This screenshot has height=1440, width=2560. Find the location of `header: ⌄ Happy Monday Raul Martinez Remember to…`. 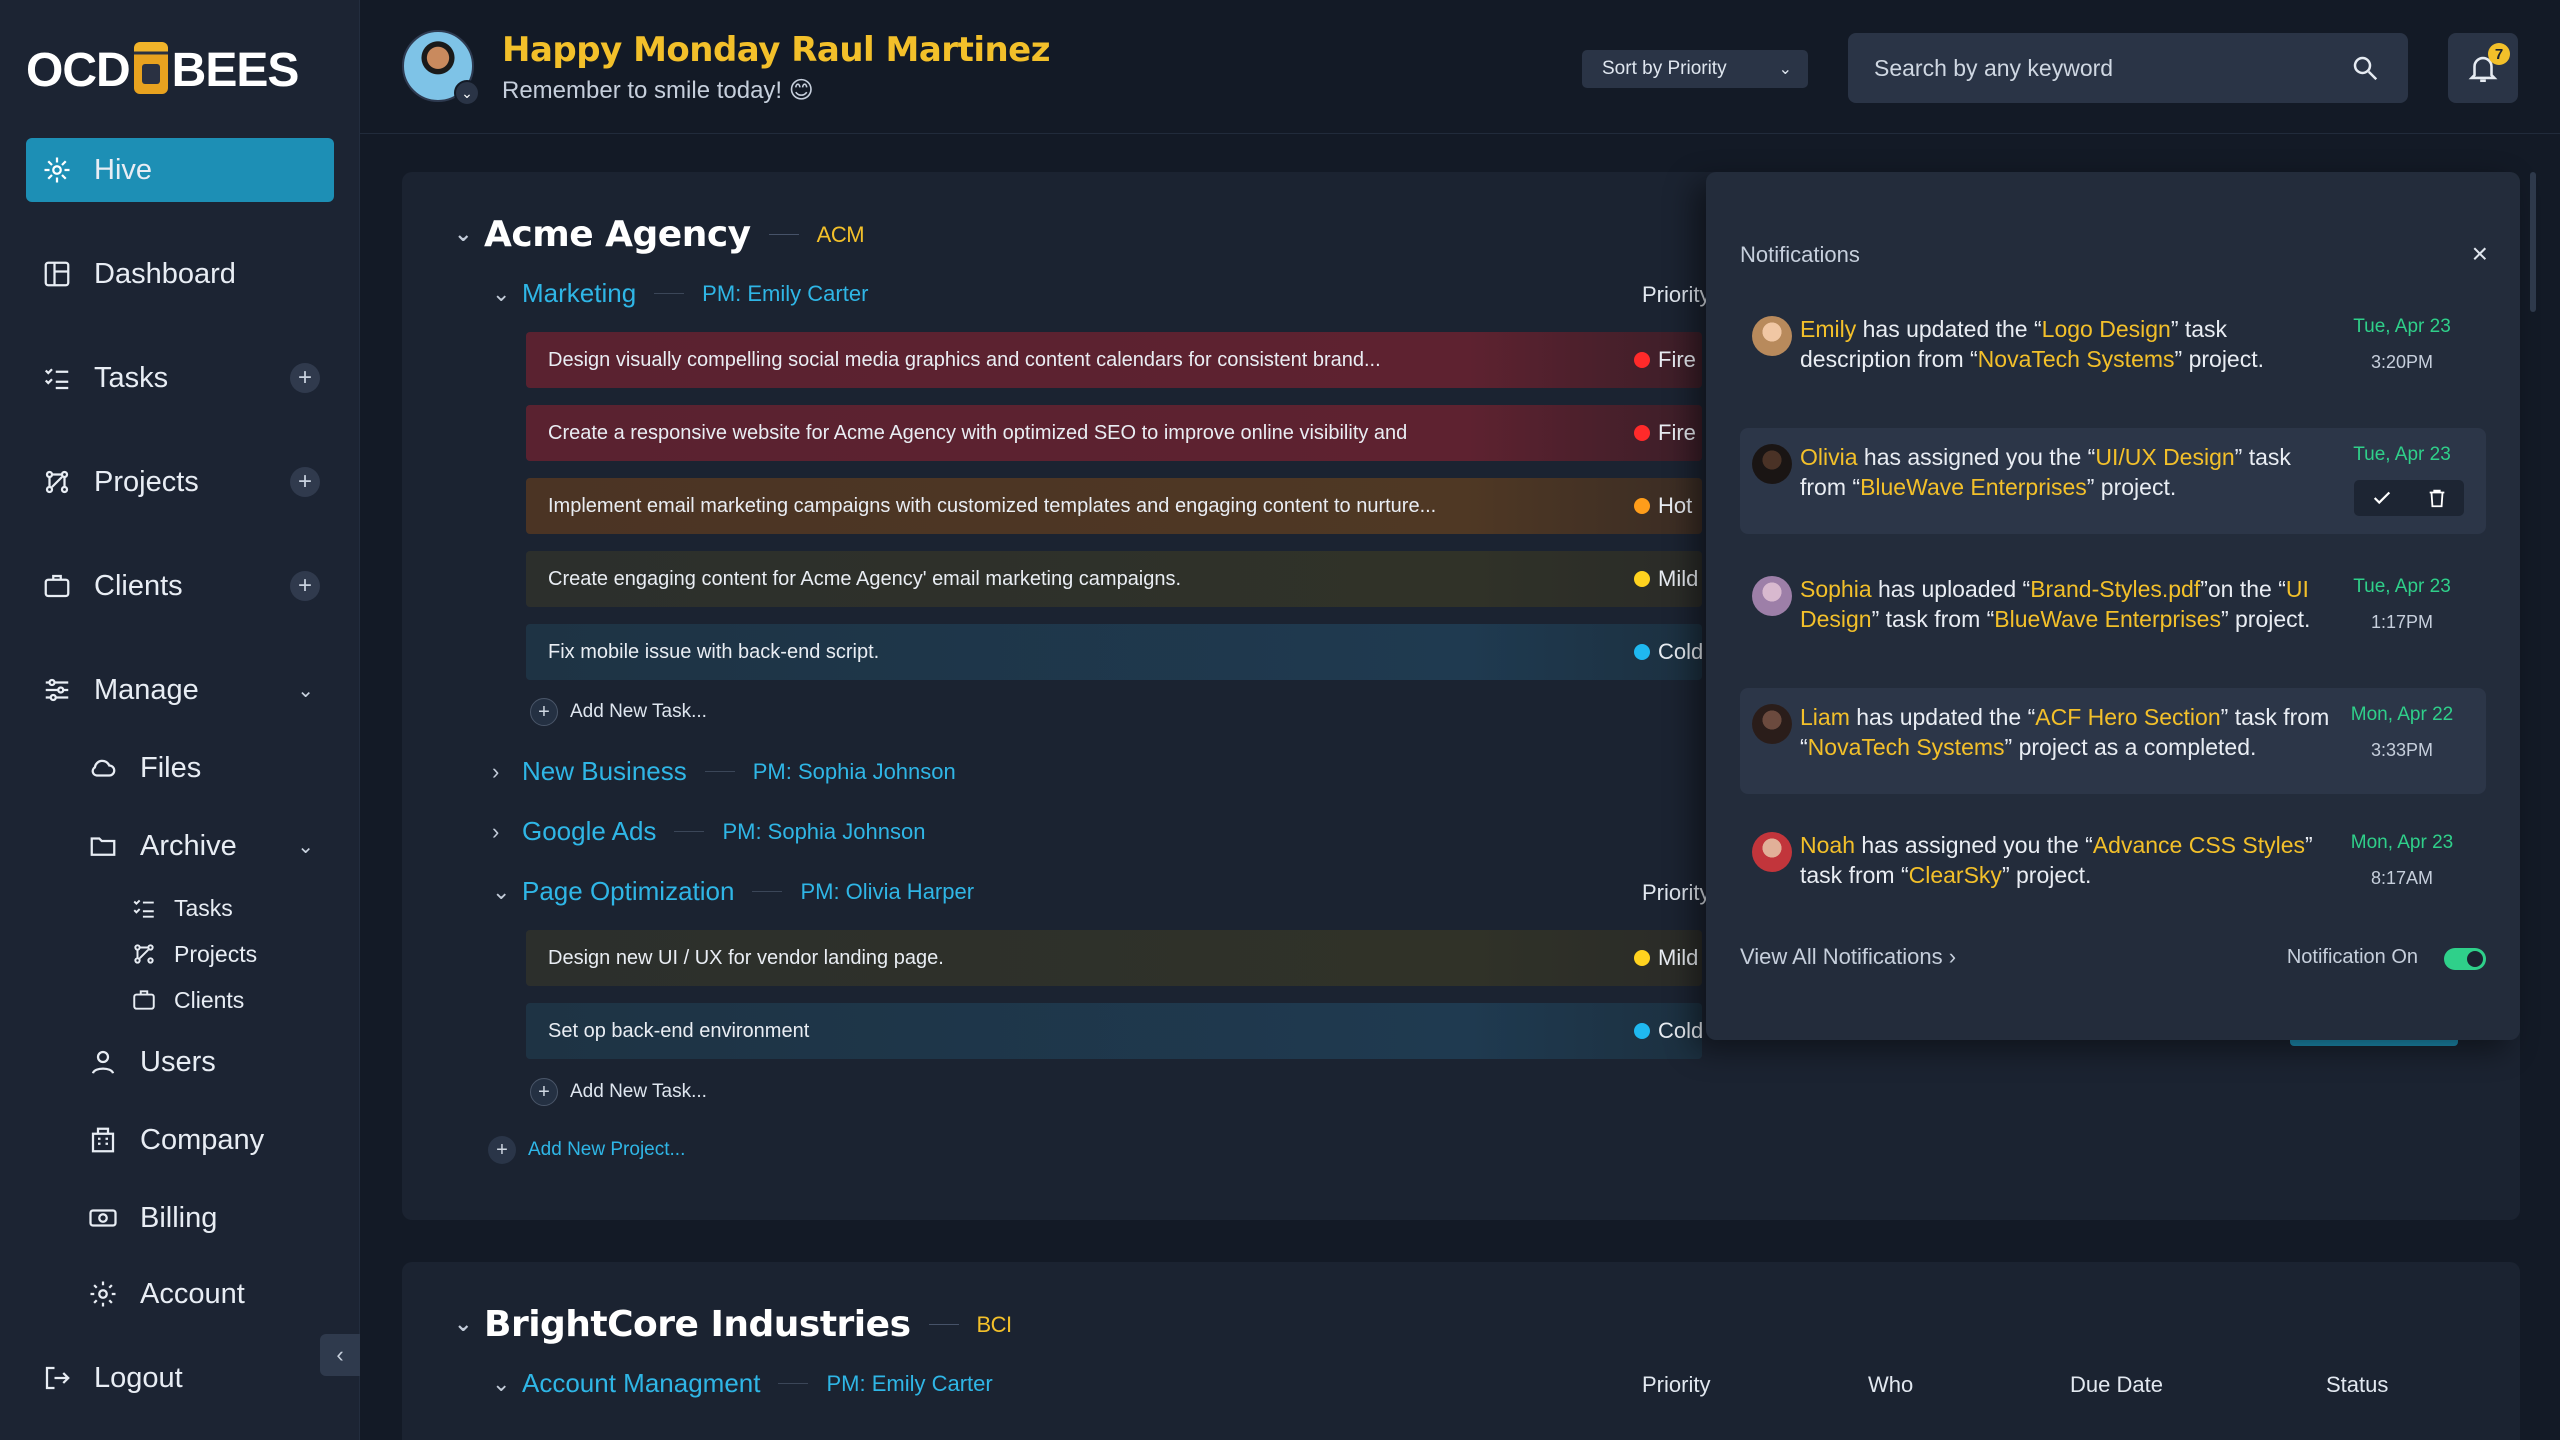

header: ⌄ Happy Monday Raul Martinez Remember to… is located at coordinates (1460, 67).